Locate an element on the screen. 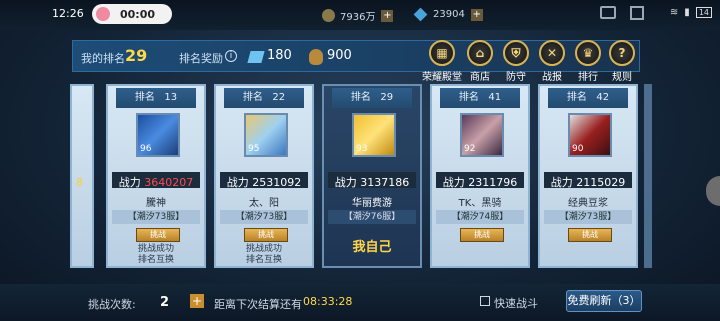 The height and width of the screenshot is (321, 720). partial-opponent-card: 8 is located at coordinates (82, 176).